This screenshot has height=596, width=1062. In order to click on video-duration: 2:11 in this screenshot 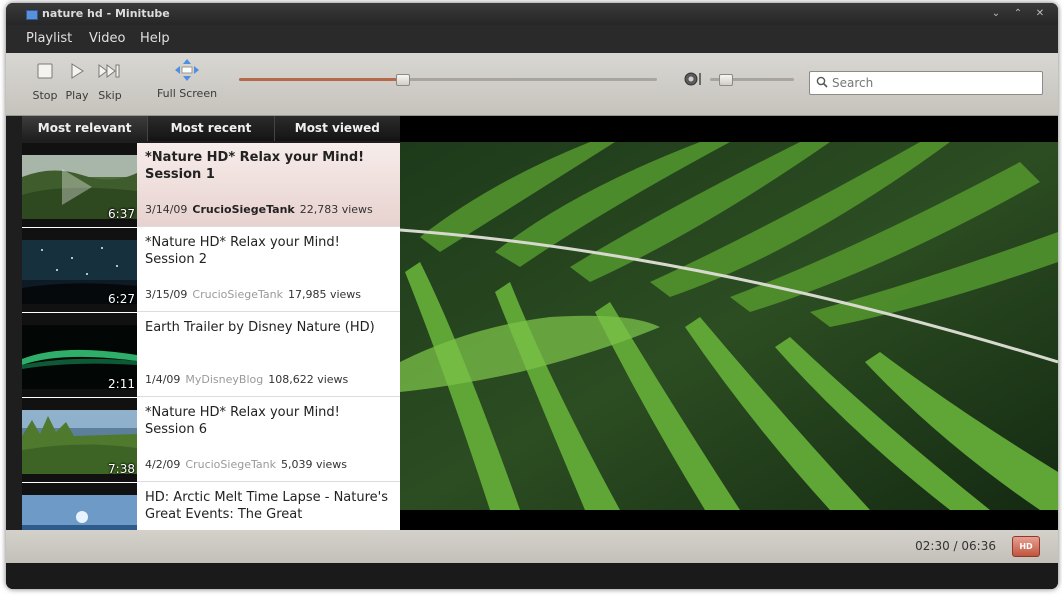, I will do `click(121, 384)`.